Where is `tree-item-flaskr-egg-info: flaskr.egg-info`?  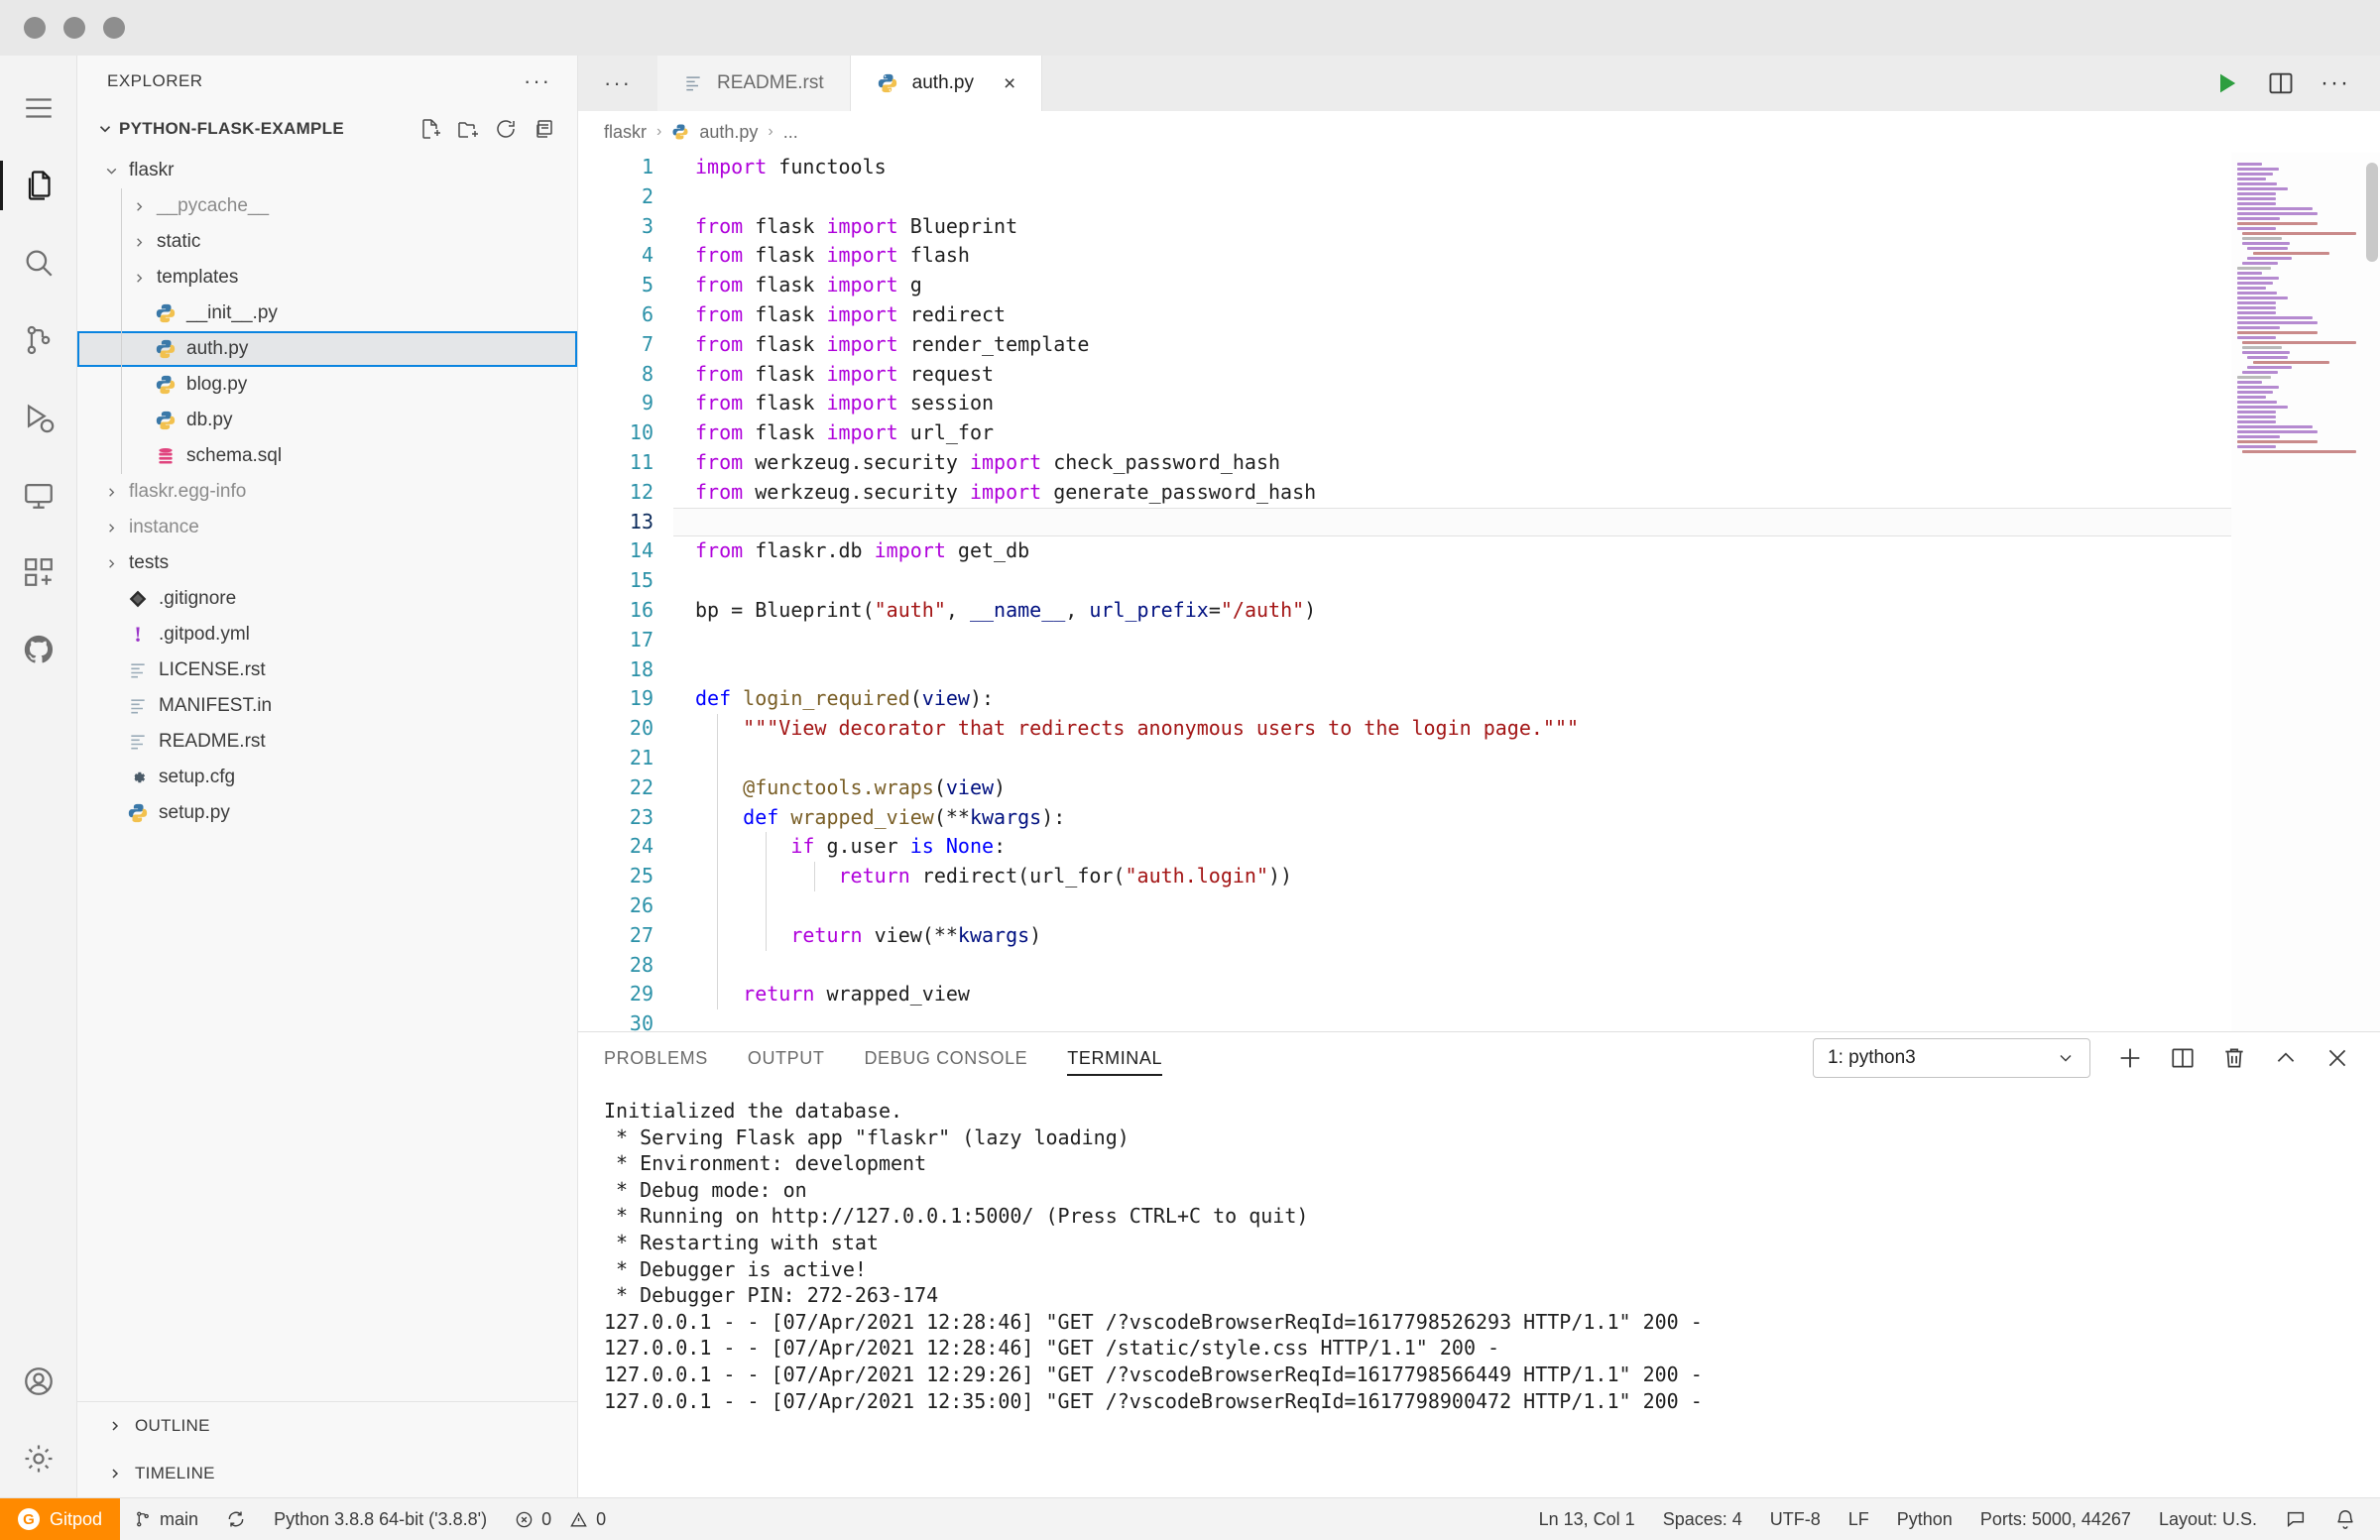 tree-item-flaskr-egg-info: flaskr.egg-info is located at coordinates (327, 492).